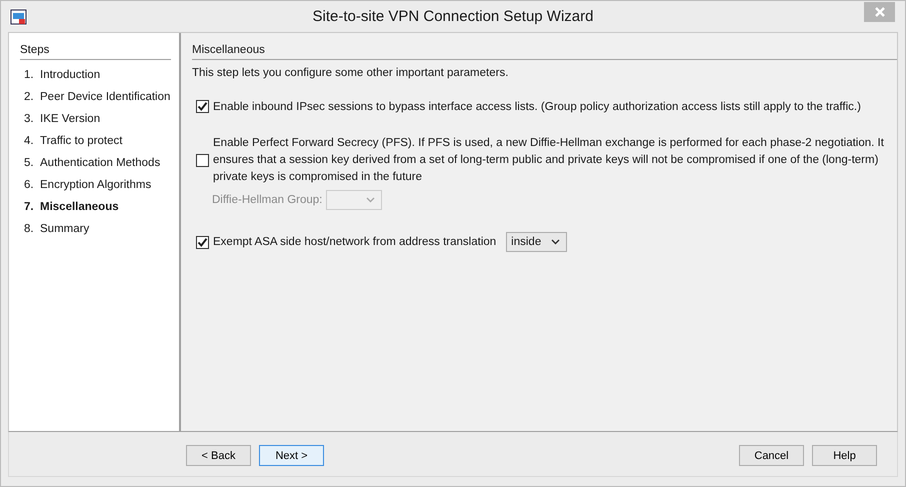 The width and height of the screenshot is (906, 487). I want to click on step-item: 5. Authentication Methods, so click(92, 163).